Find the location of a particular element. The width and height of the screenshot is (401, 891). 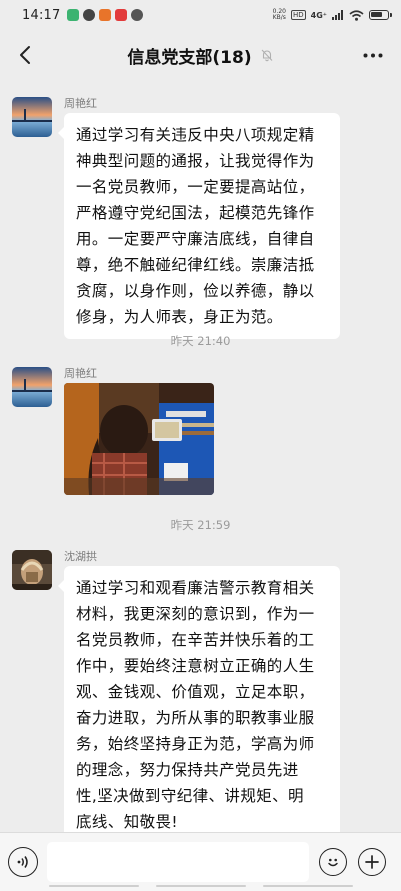

hd-badge: HD is located at coordinates (298, 15).